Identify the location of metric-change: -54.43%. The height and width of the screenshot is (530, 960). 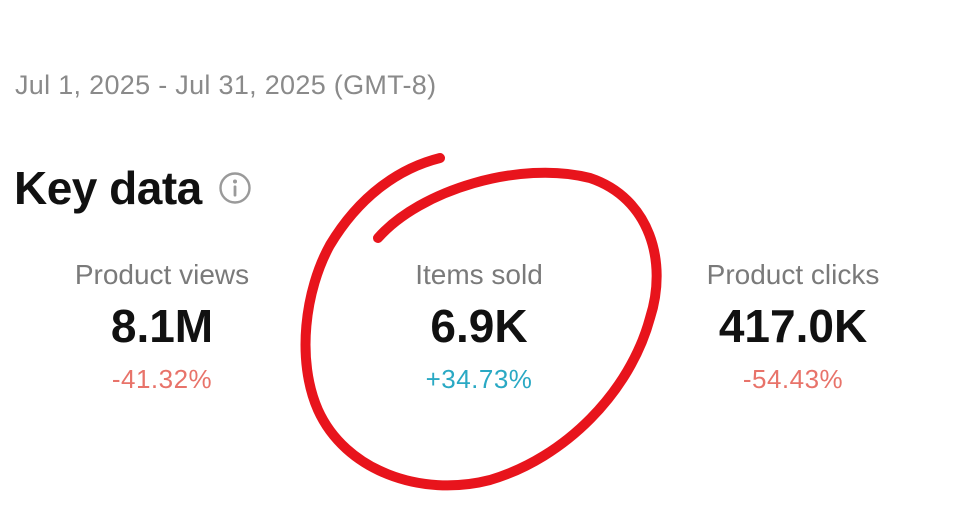
(793, 379).